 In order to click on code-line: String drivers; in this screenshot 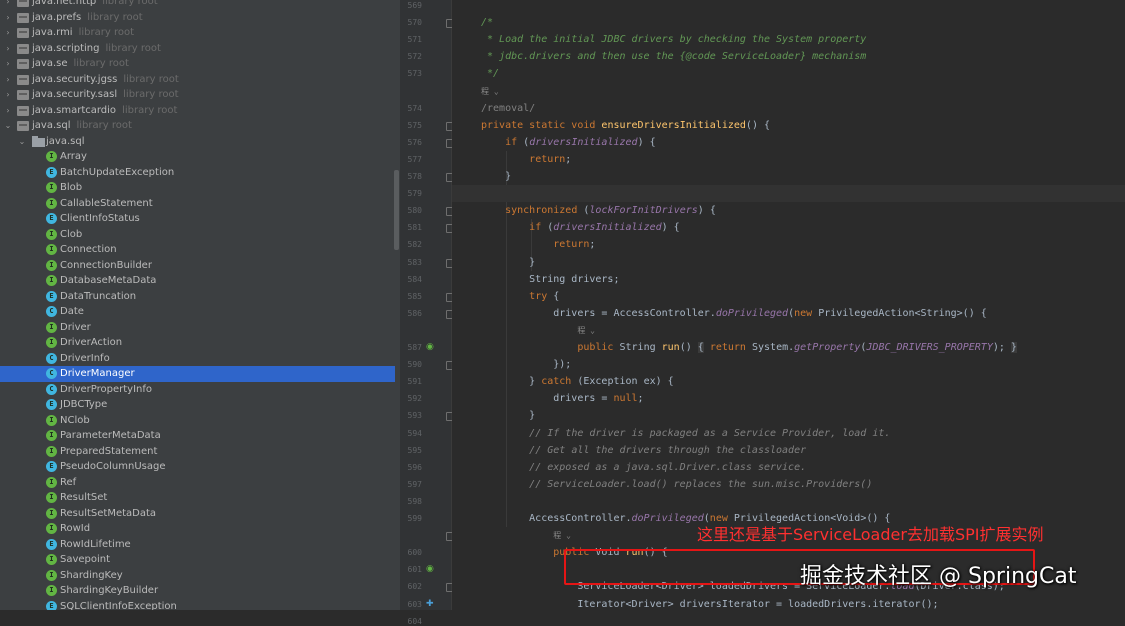, I will do `click(550, 279)`.